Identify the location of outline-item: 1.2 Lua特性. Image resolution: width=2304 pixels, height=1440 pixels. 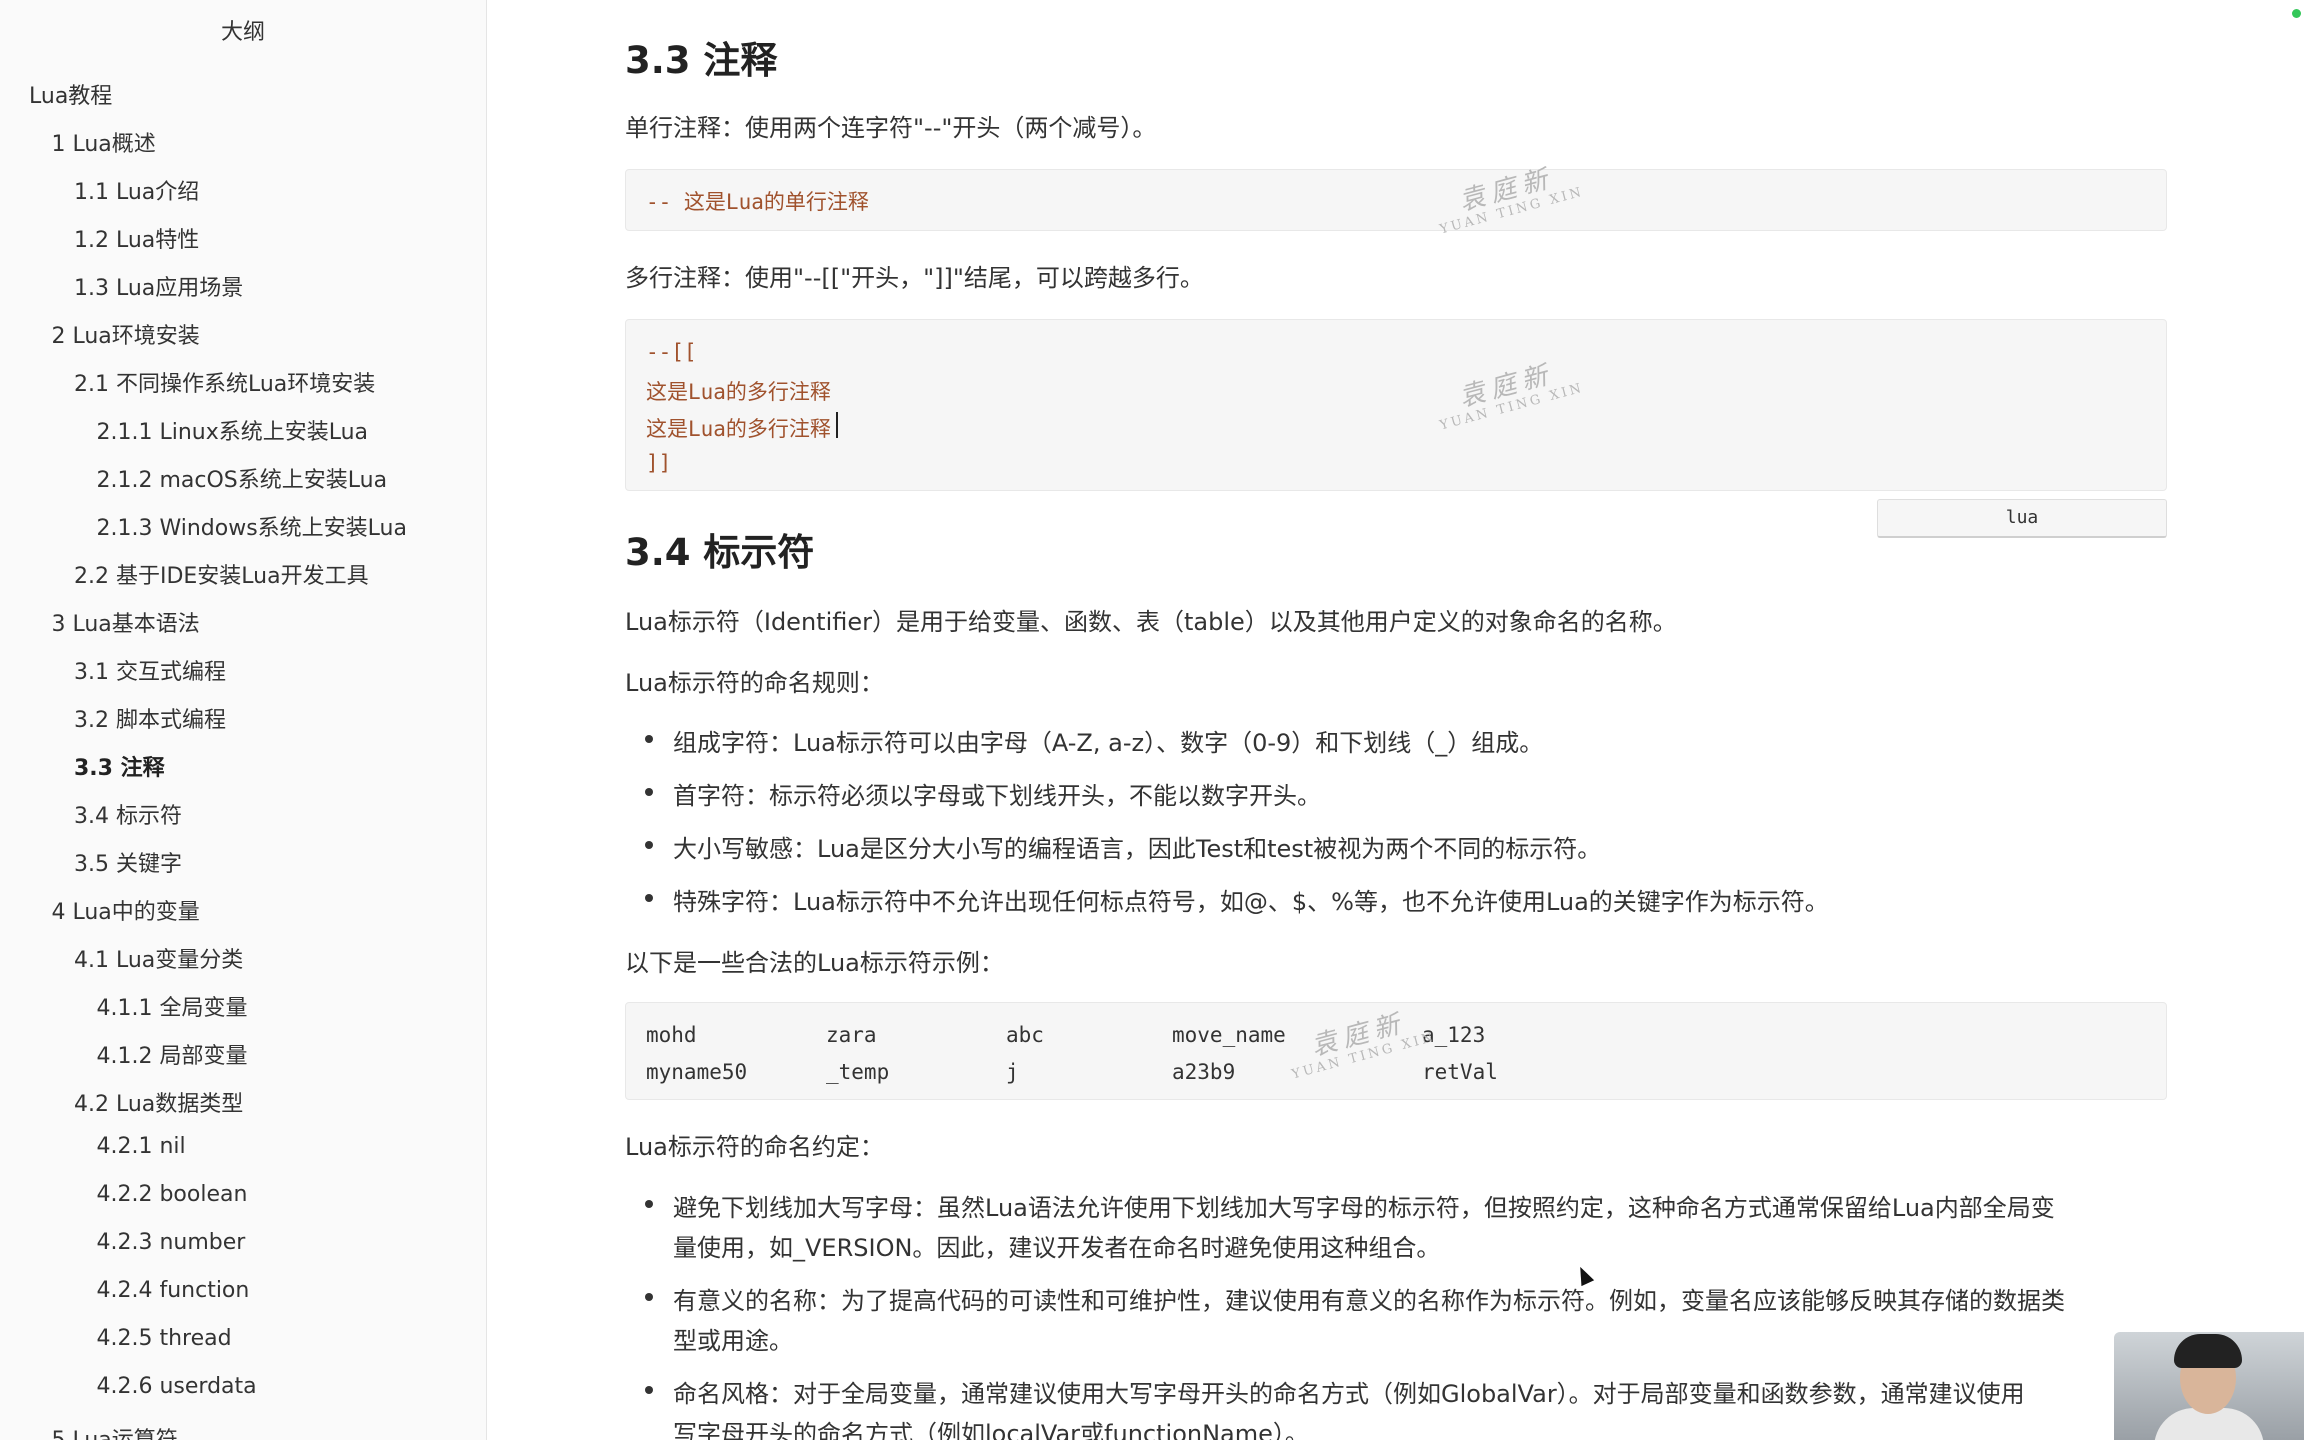
(136, 238).